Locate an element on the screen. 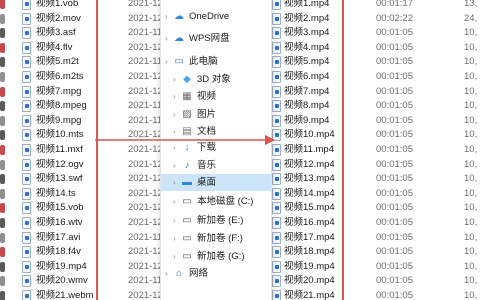 This screenshot has height=300, width=480. file-row: 视频5.m2t 2021-11 is located at coordinates (82, 62).